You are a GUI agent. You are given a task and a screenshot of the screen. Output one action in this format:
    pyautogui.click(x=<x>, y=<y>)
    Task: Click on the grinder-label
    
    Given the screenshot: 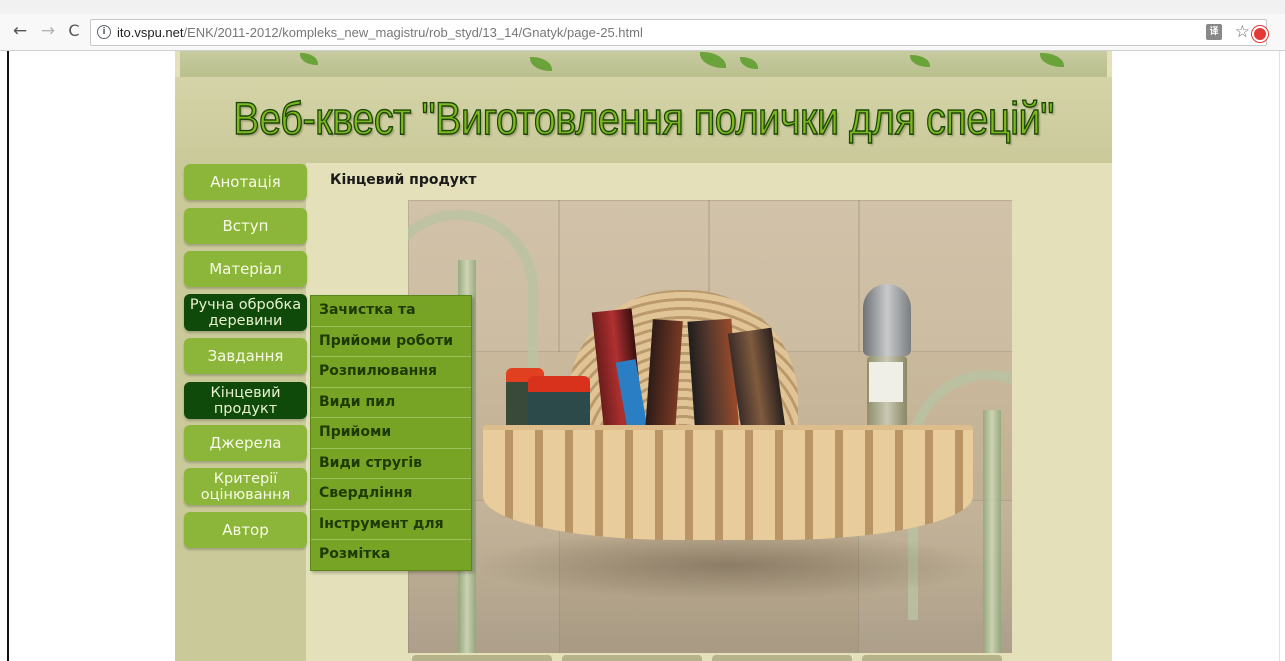 What is the action you would take?
    pyautogui.click(x=886, y=382)
    